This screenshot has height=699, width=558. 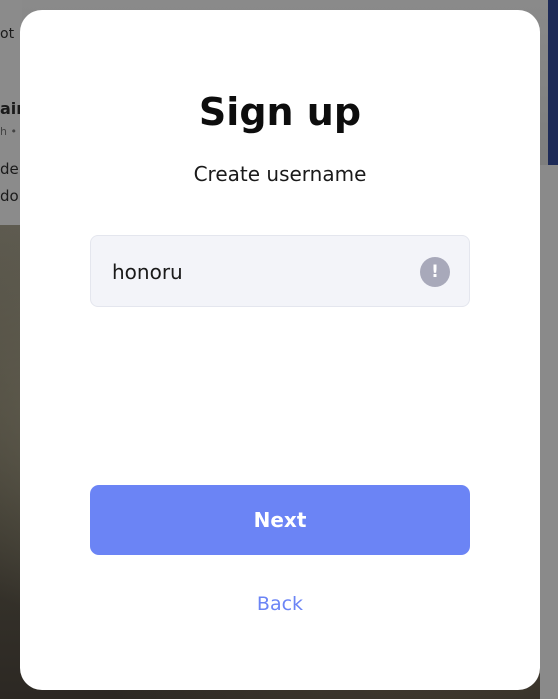 I want to click on background-text: ot, so click(x=7, y=34).